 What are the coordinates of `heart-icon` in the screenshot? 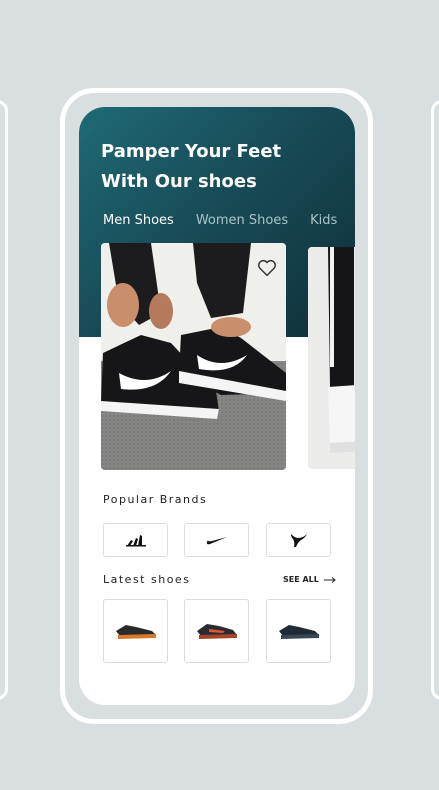 It's located at (267, 268).